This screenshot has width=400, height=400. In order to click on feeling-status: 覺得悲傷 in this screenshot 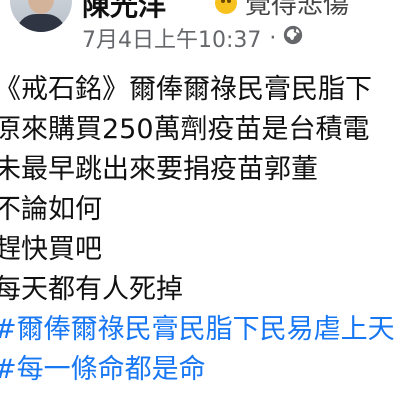, I will do `click(282, 10)`.